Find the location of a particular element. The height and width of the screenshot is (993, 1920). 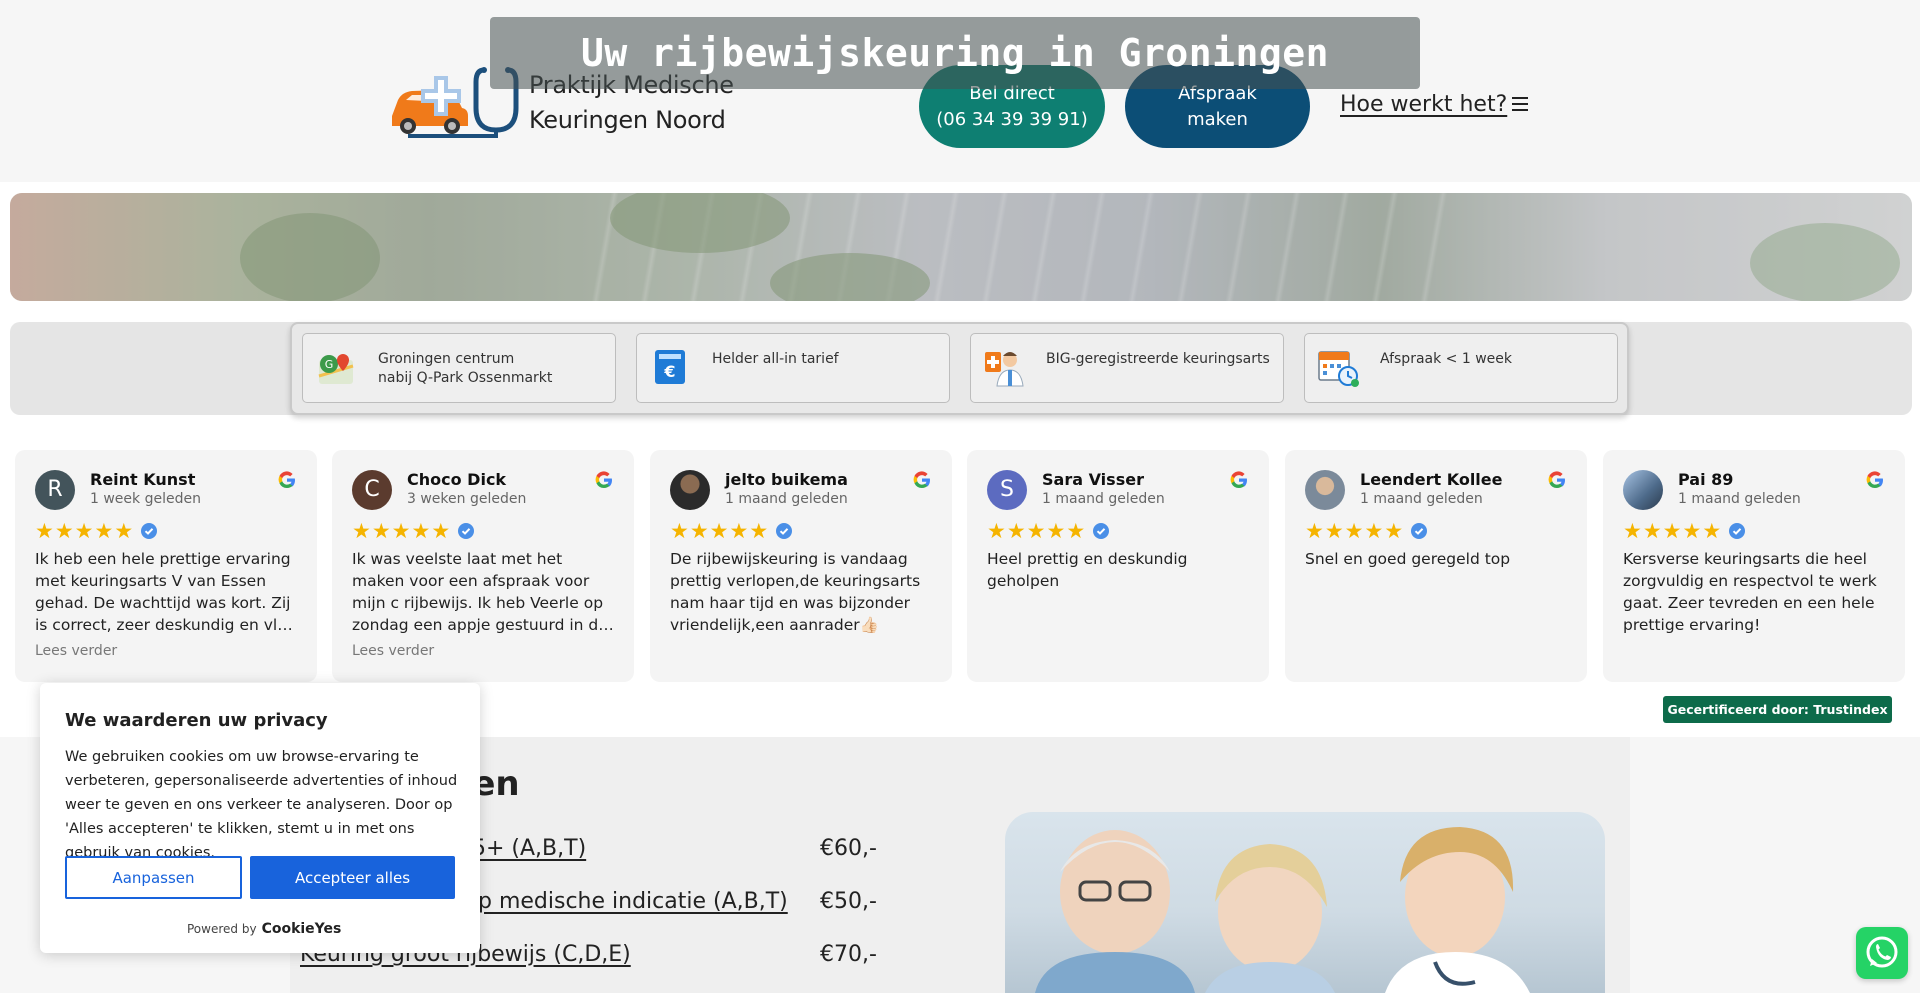

hamburger-icon is located at coordinates (1520, 104).